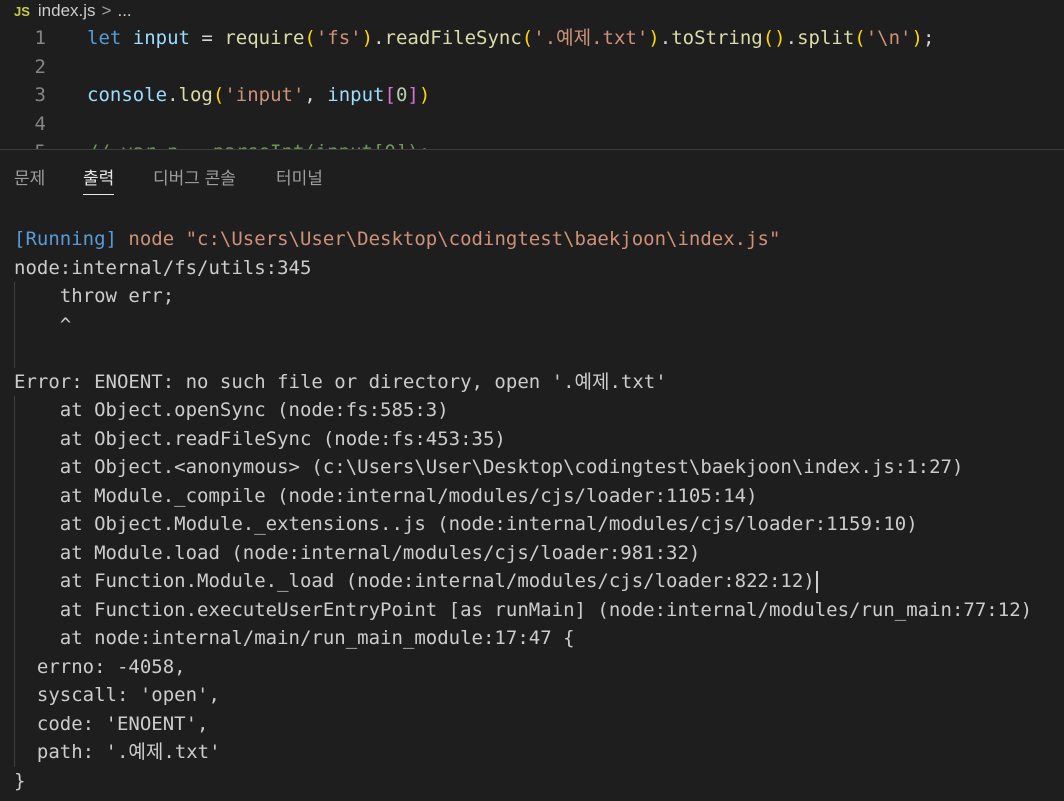  Describe the element at coordinates (117, 752) in the screenshot. I see `output-line: path: '.예제.txt'` at that location.